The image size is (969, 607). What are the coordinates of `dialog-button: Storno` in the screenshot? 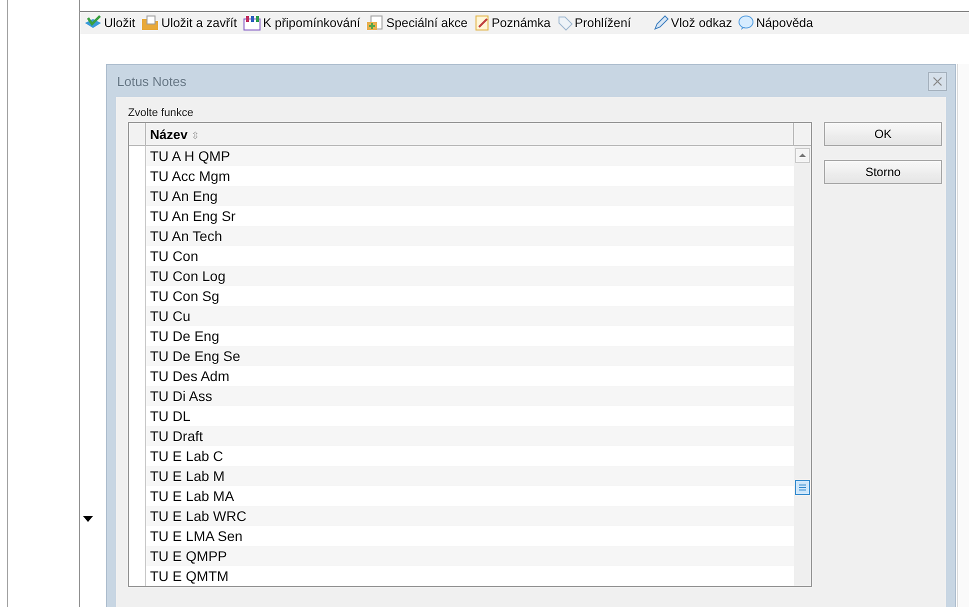 It's located at (883, 172).